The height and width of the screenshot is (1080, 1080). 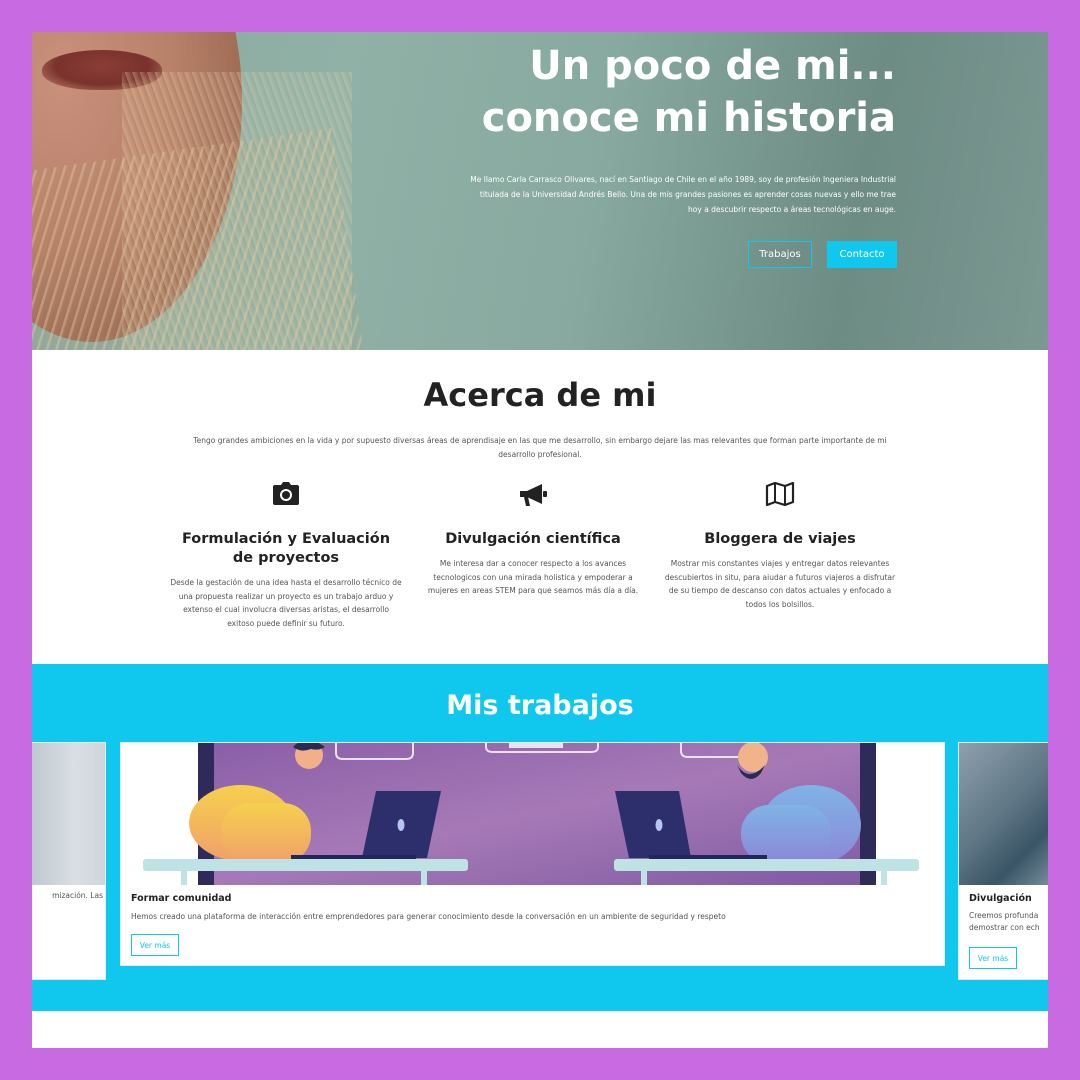 I want to click on work-card-text-line2: demostrar con ech, so click(x=1004, y=927).